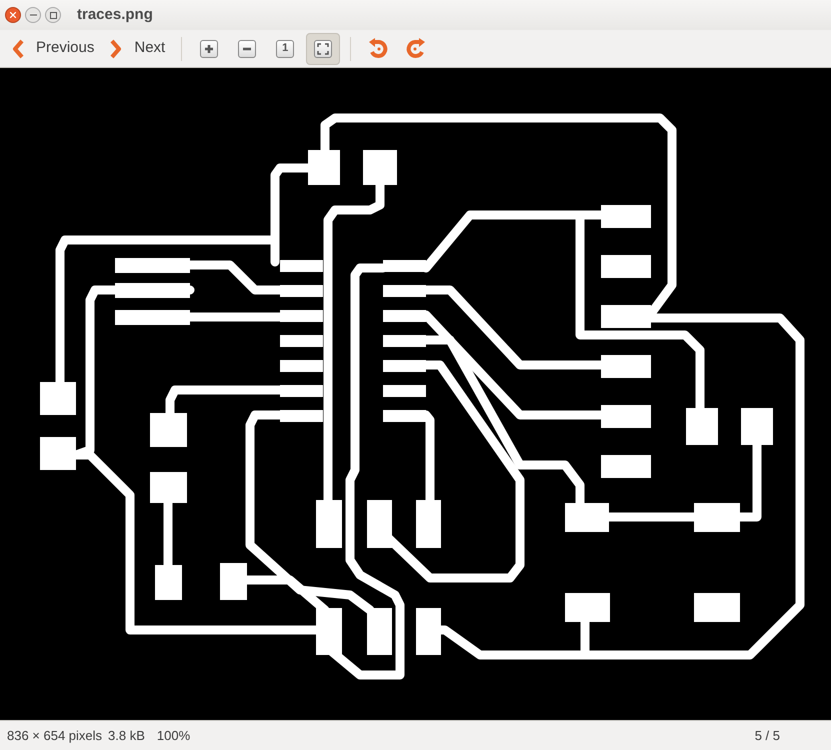  I want to click on close-icon, so click(13, 15).